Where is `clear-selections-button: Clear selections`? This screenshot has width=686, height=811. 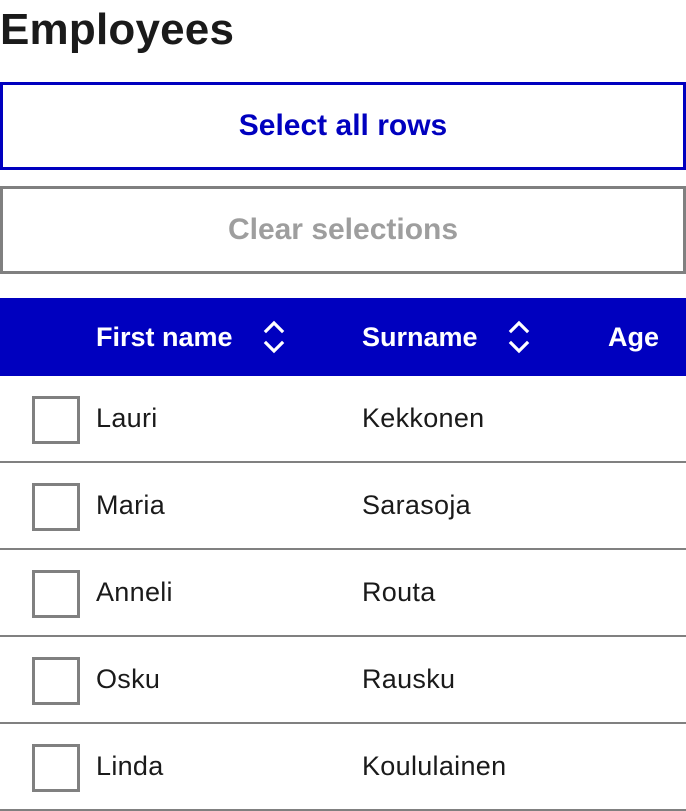 clear-selections-button: Clear selections is located at coordinates (343, 230).